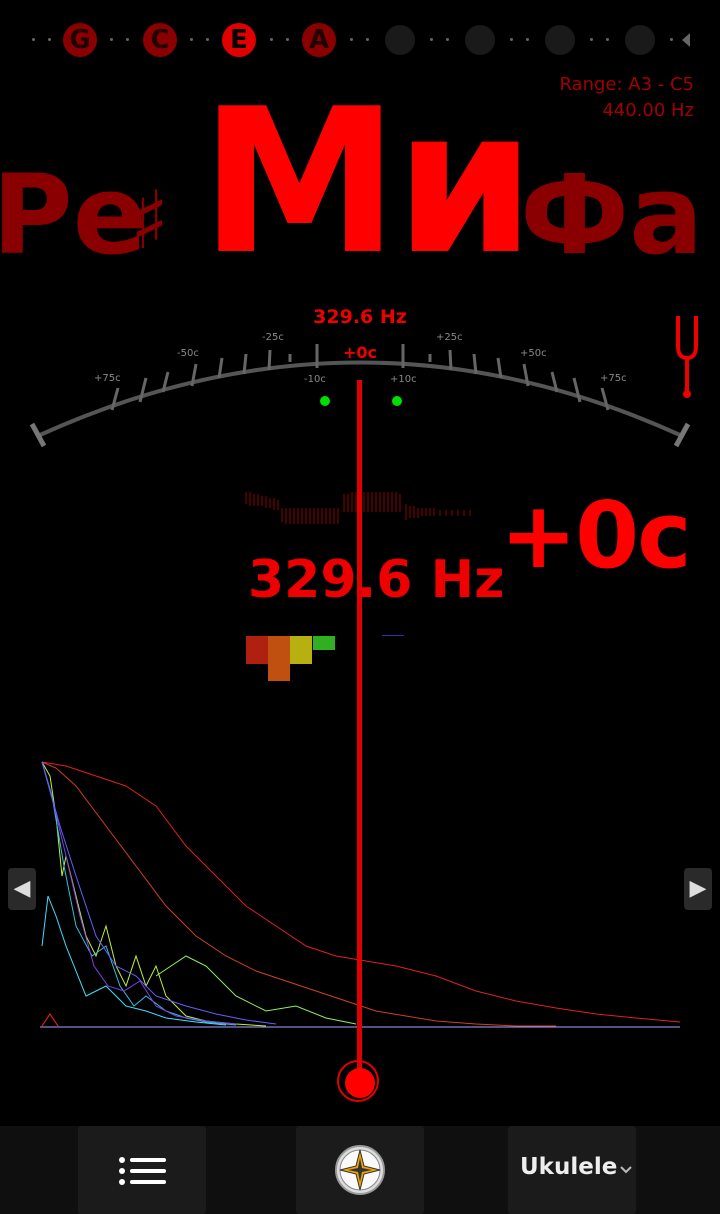 Image resolution: width=720 pixels, height=1214 pixels. I want to click on string-note-a: A, so click(319, 40).